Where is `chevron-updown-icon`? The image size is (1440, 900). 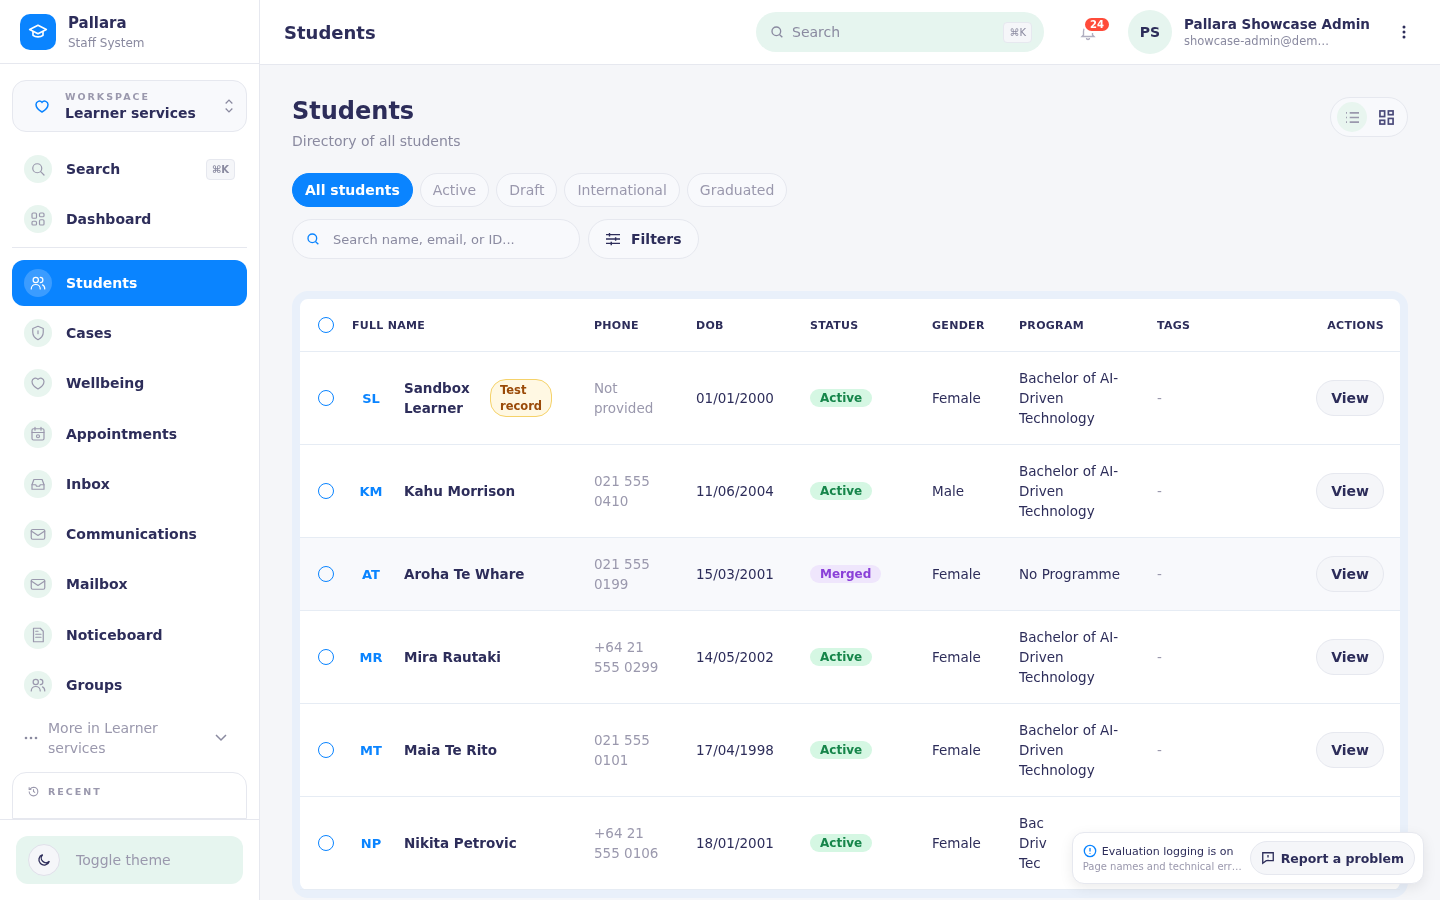 chevron-updown-icon is located at coordinates (229, 106).